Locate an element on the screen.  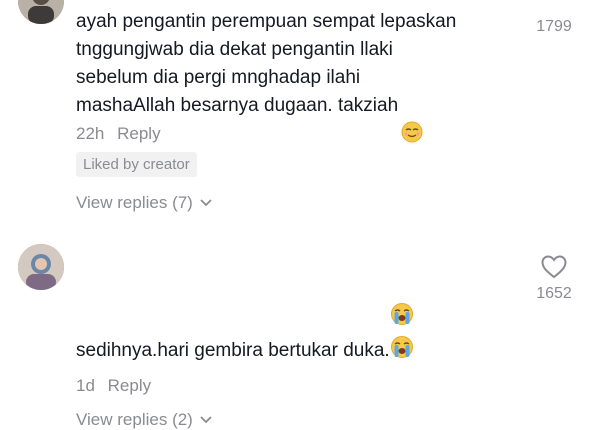
like-count: 1652 is located at coordinates (554, 293).